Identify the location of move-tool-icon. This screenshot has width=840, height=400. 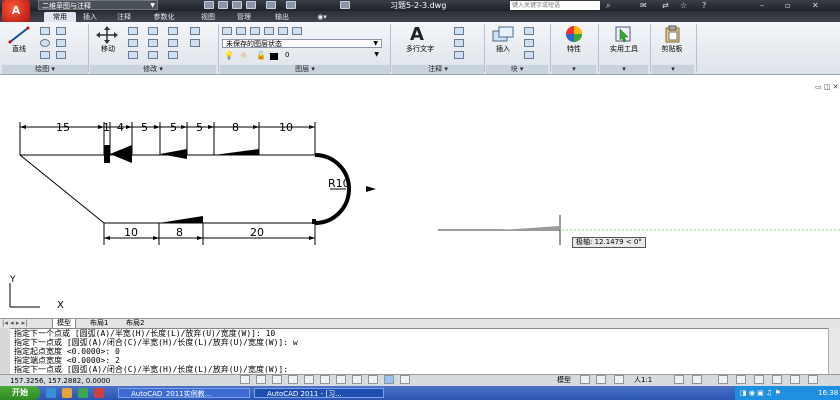
(107, 35).